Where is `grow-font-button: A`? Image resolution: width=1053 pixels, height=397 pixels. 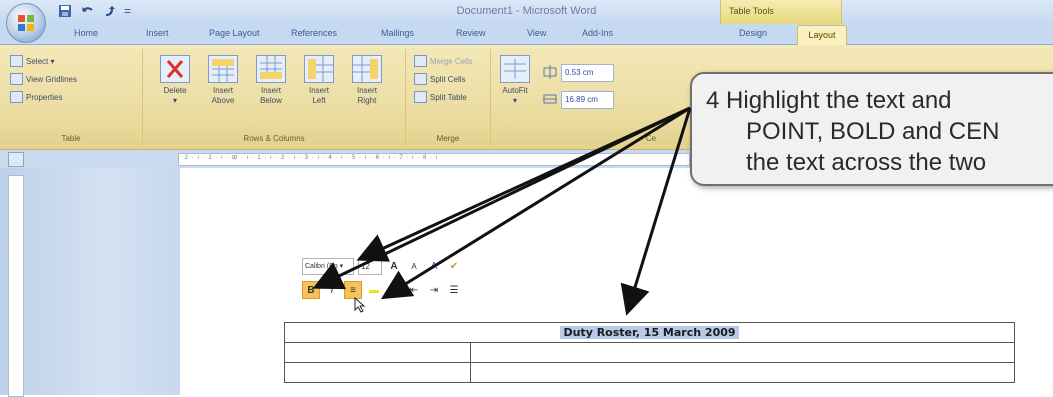 grow-font-button: A is located at coordinates (394, 266).